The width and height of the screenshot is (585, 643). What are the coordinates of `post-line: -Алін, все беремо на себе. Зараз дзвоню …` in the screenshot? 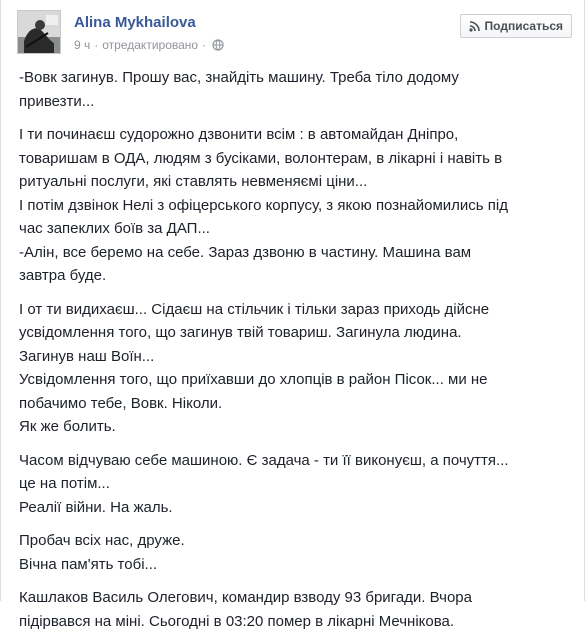 It's located at (245, 252).